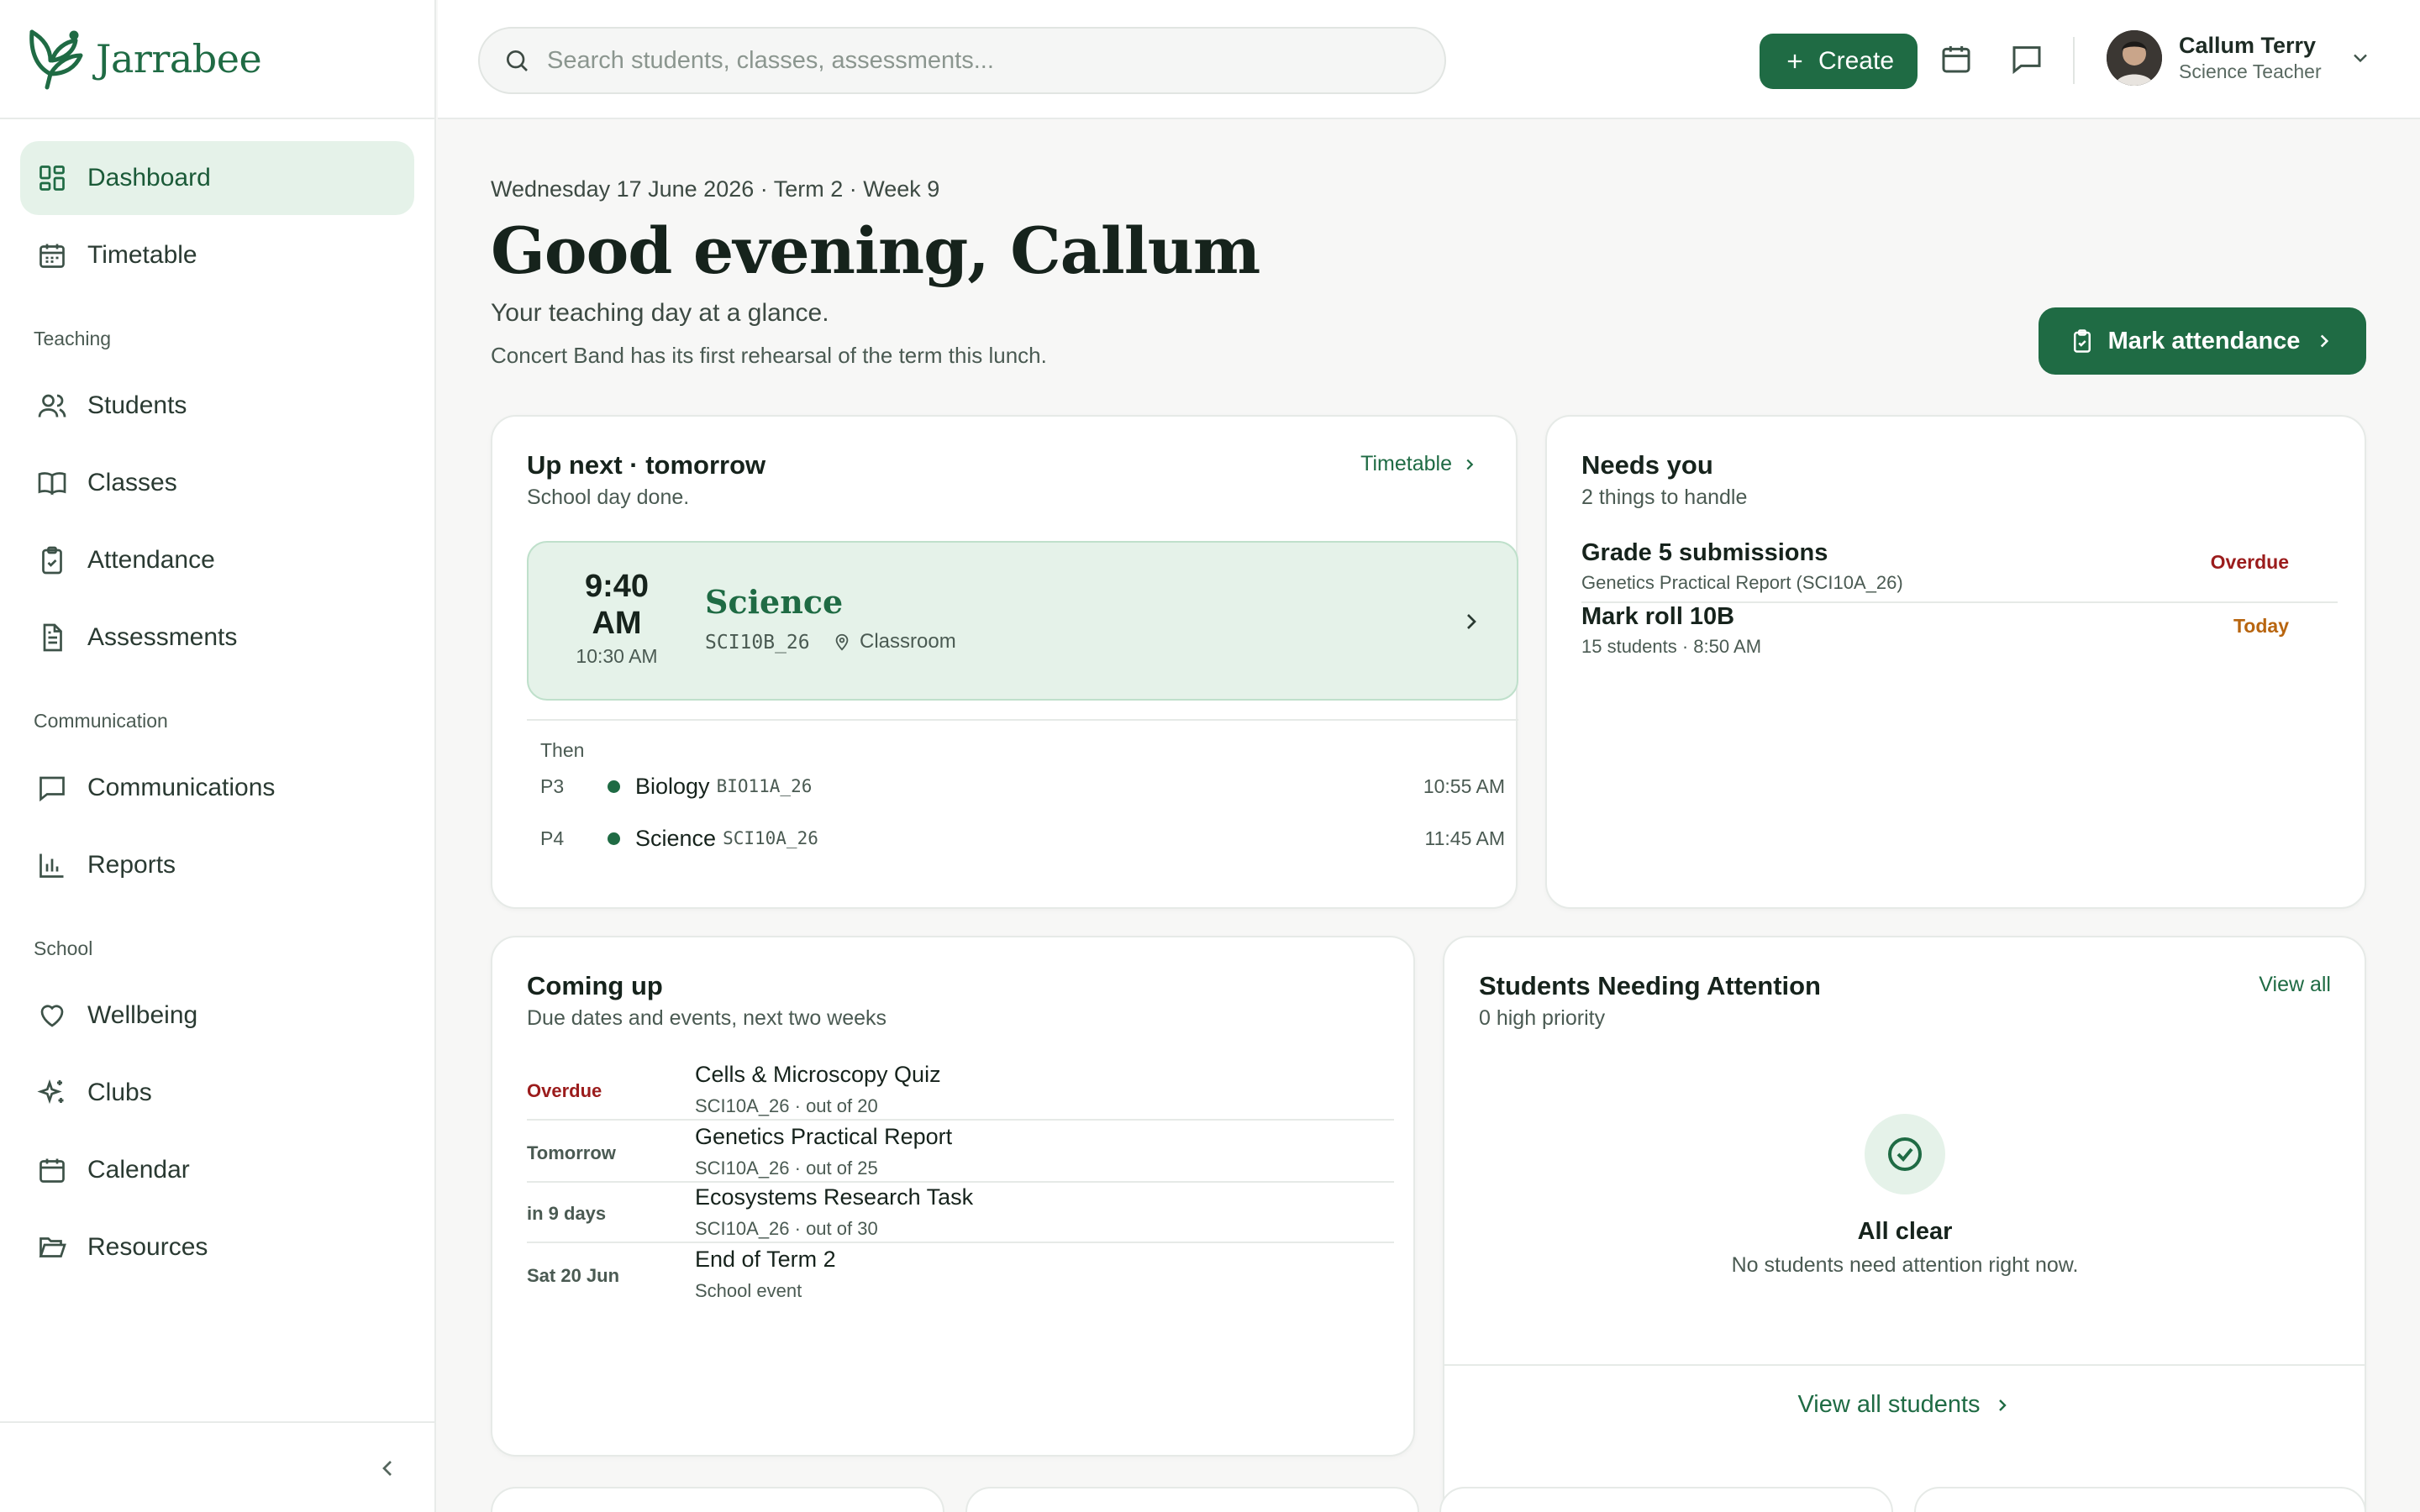 The image size is (2420, 1512). I want to click on period-label: P3, so click(552, 785).